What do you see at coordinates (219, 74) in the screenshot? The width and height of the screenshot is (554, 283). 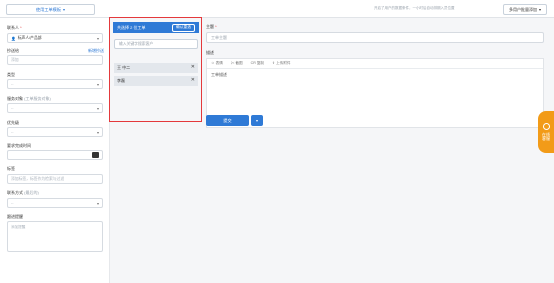 I see `editor-text: 工单描述` at bounding box center [219, 74].